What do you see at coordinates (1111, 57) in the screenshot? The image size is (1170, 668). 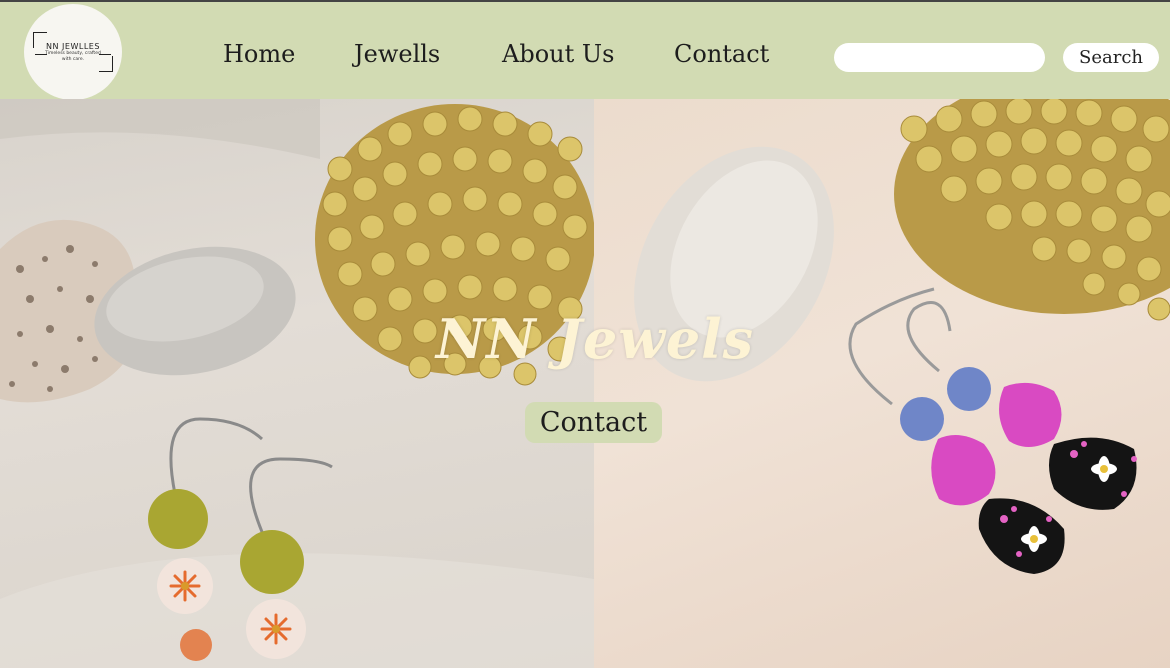 I see `search-button: Search` at bounding box center [1111, 57].